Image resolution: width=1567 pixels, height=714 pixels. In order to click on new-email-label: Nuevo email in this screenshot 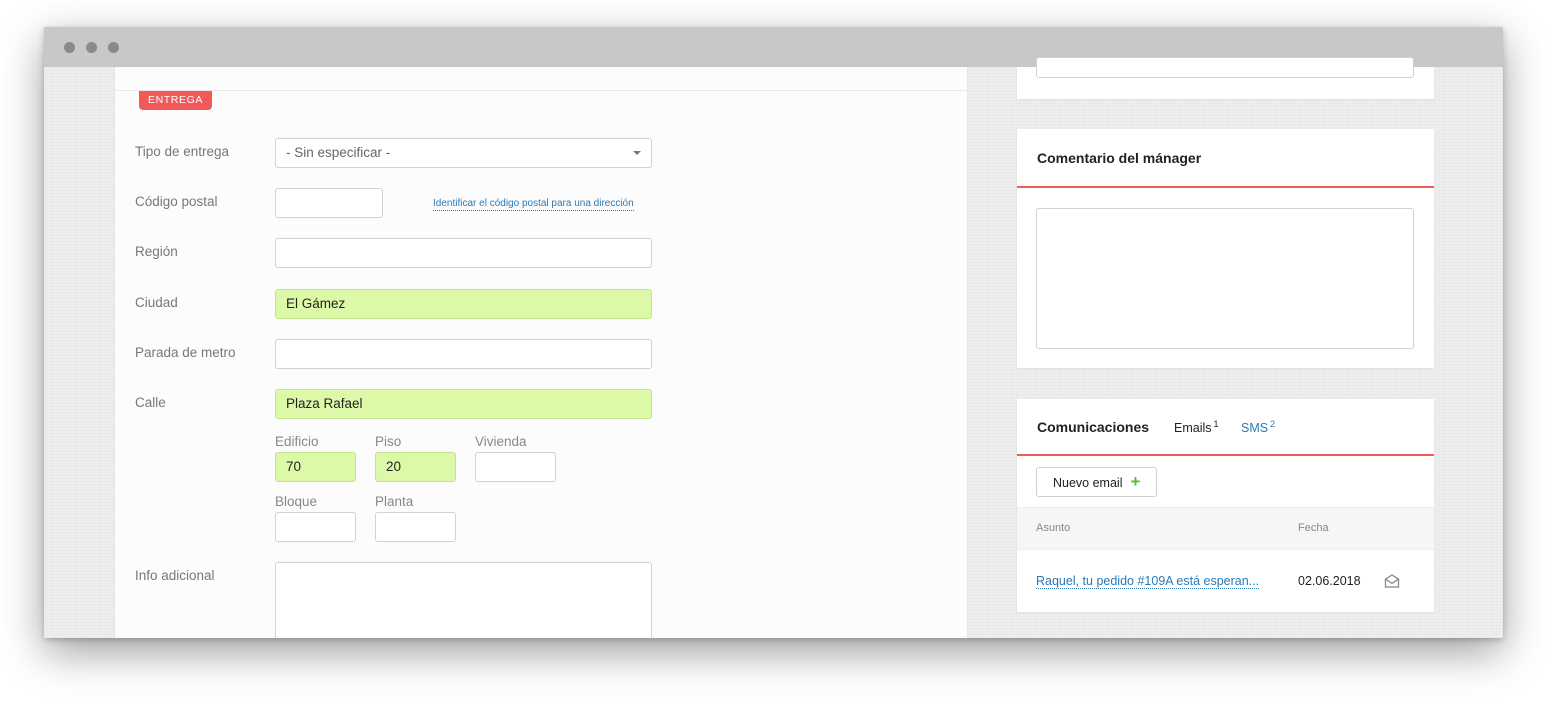, I will do `click(1088, 483)`.